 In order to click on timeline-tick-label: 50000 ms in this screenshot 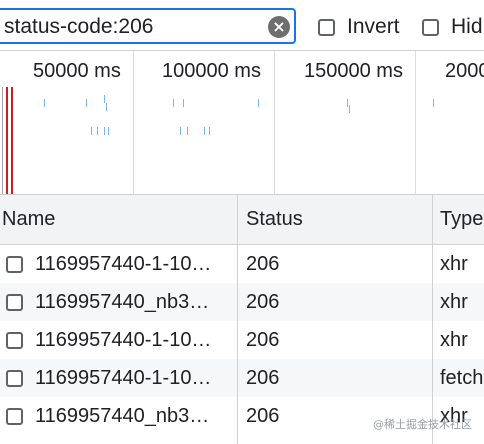, I will do `click(77, 71)`.